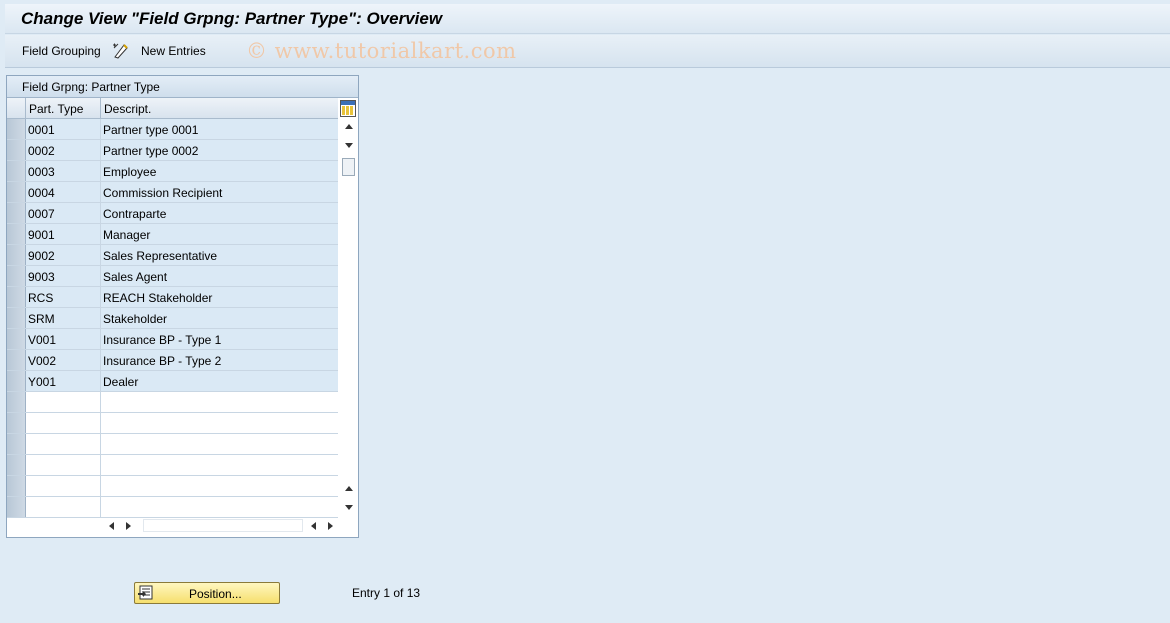  I want to click on cell-part-type: 9002, so click(63, 255).